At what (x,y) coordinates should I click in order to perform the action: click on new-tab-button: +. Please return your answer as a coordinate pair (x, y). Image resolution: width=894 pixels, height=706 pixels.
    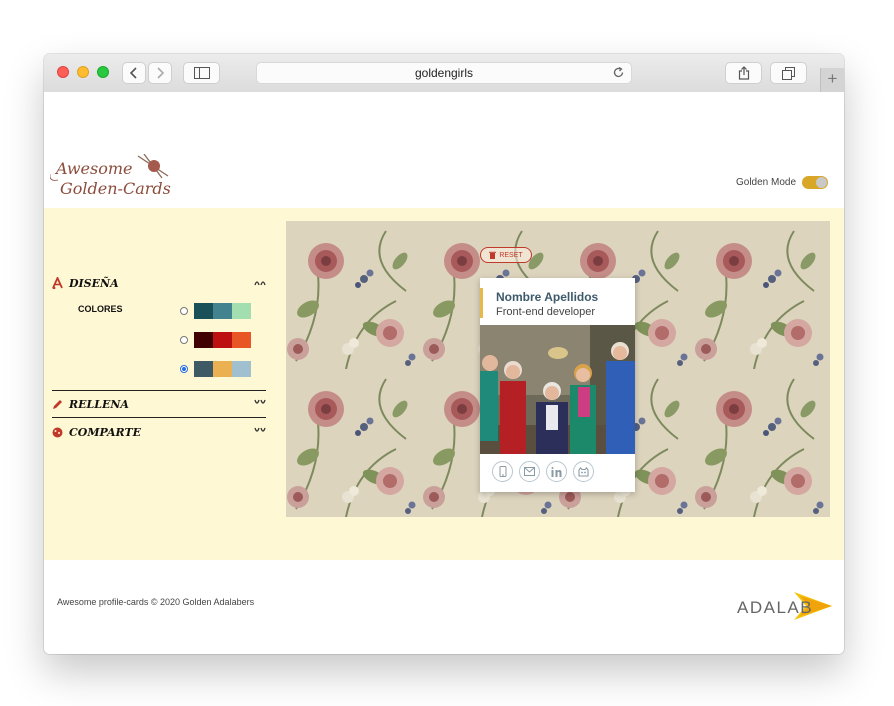
    Looking at the image, I should click on (832, 80).